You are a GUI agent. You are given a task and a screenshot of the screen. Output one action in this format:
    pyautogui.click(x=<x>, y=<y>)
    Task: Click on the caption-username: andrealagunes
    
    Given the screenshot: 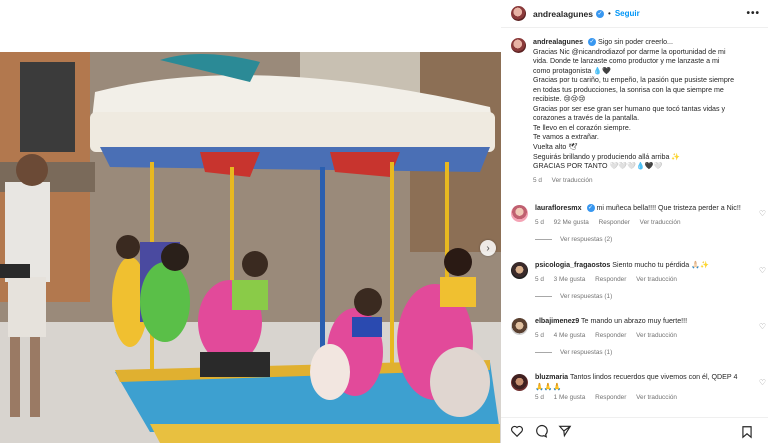 What is the action you would take?
    pyautogui.click(x=558, y=42)
    